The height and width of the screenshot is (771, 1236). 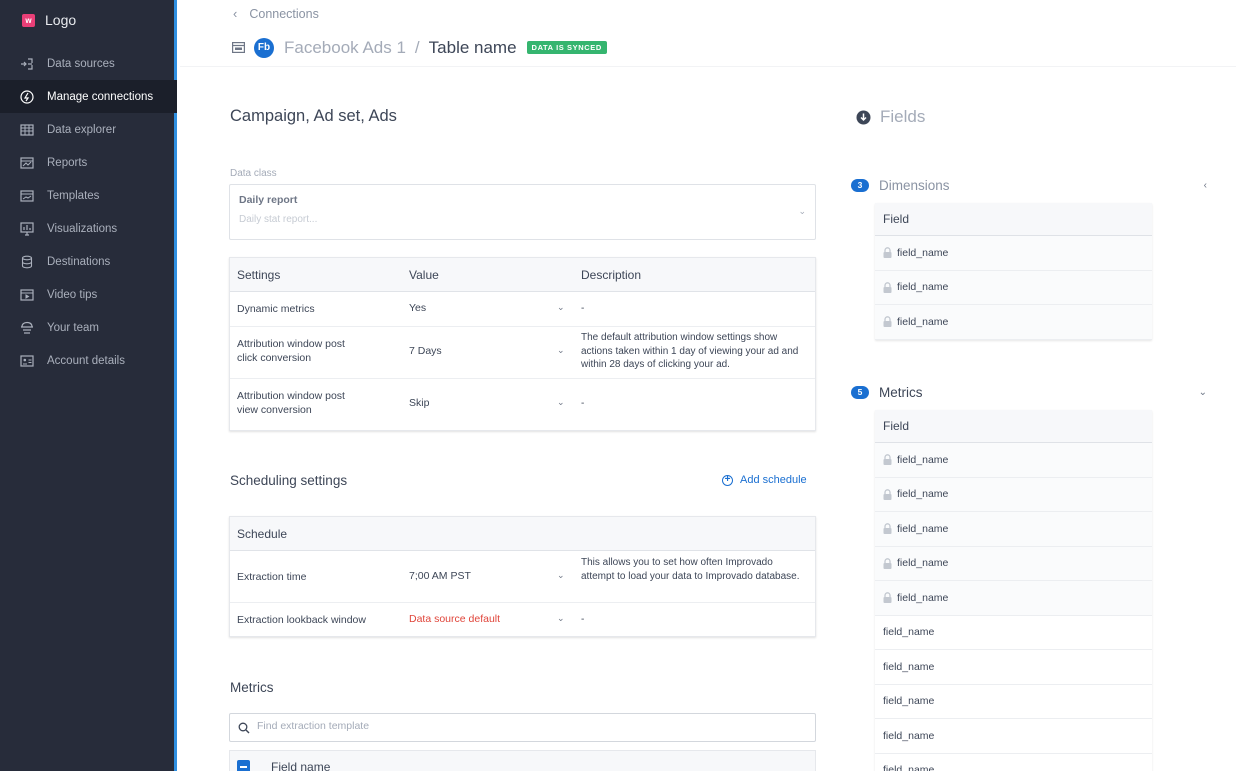 I want to click on data-class-label: Data class, so click(x=253, y=173).